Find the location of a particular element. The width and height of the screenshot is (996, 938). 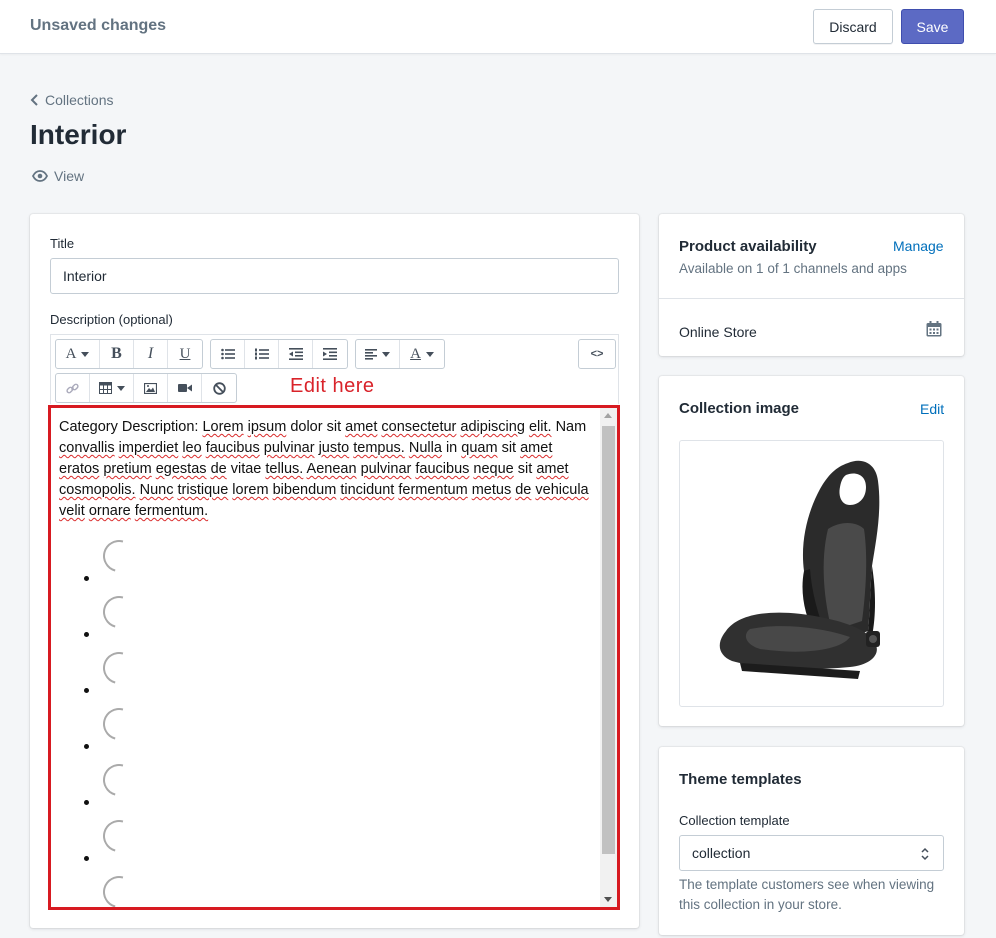

table-button is located at coordinates (112, 388).